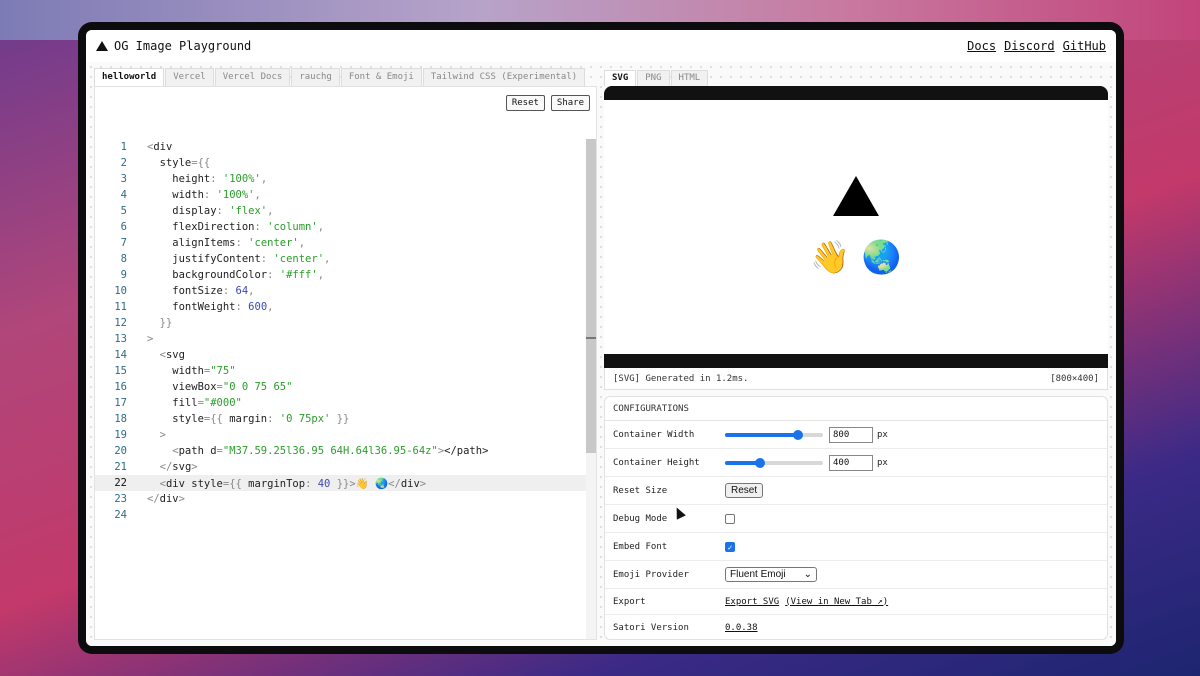  Describe the element at coordinates (341, 467) in the screenshot. I see `code-line: 21 </svg>` at that location.